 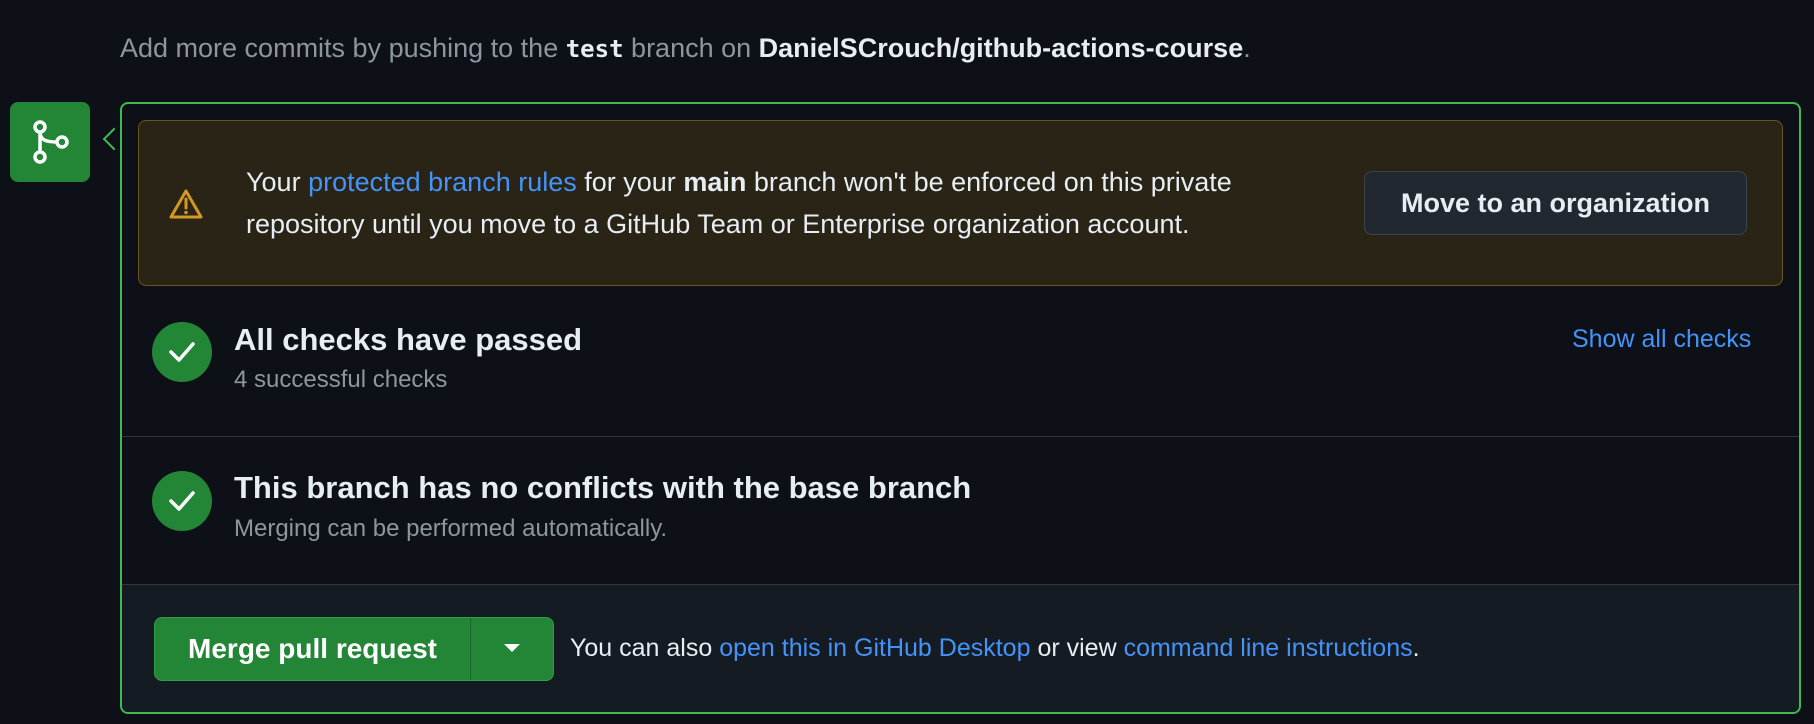 I want to click on warning-text-1: Your, so click(x=273, y=182).